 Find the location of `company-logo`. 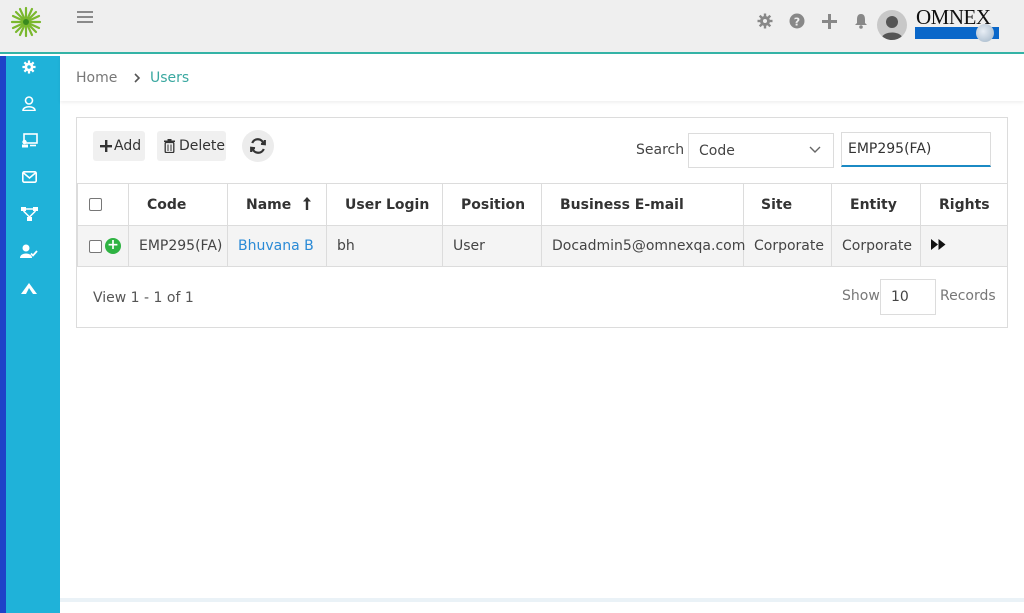

company-logo is located at coordinates (26, 22).